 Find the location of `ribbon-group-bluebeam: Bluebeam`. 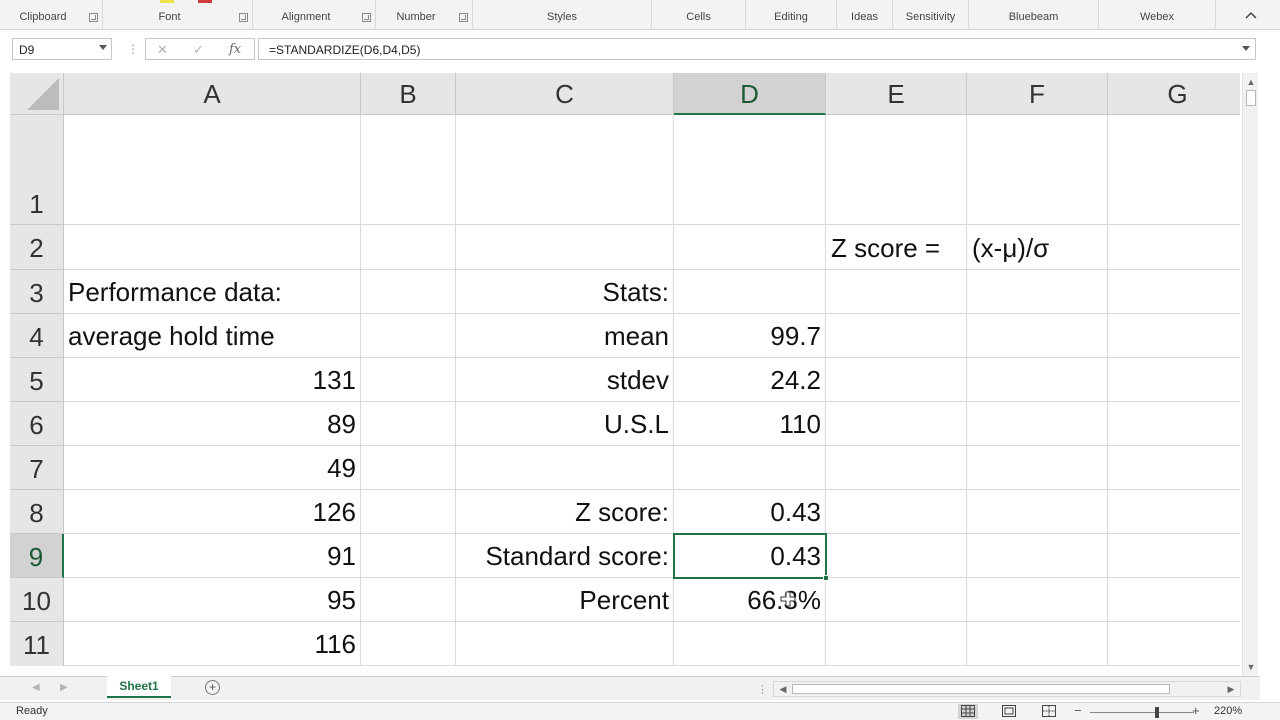

ribbon-group-bluebeam: Bluebeam is located at coordinates (1034, 15).